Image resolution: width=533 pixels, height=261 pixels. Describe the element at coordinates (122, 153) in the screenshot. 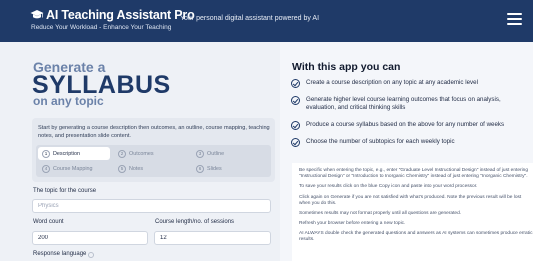

I see `step-number: 2` at that location.